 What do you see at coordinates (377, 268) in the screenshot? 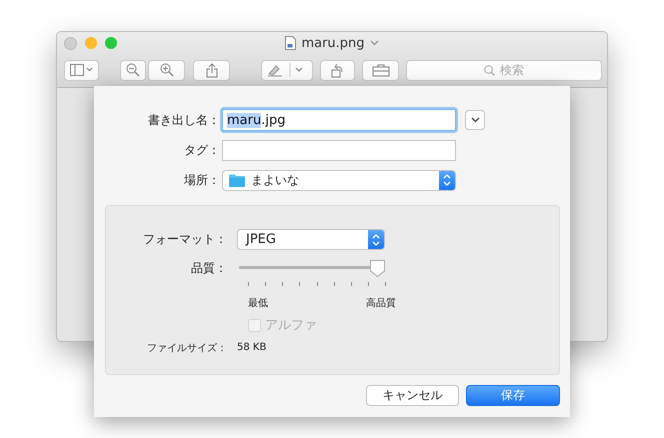
I see `slider-thumb` at bounding box center [377, 268].